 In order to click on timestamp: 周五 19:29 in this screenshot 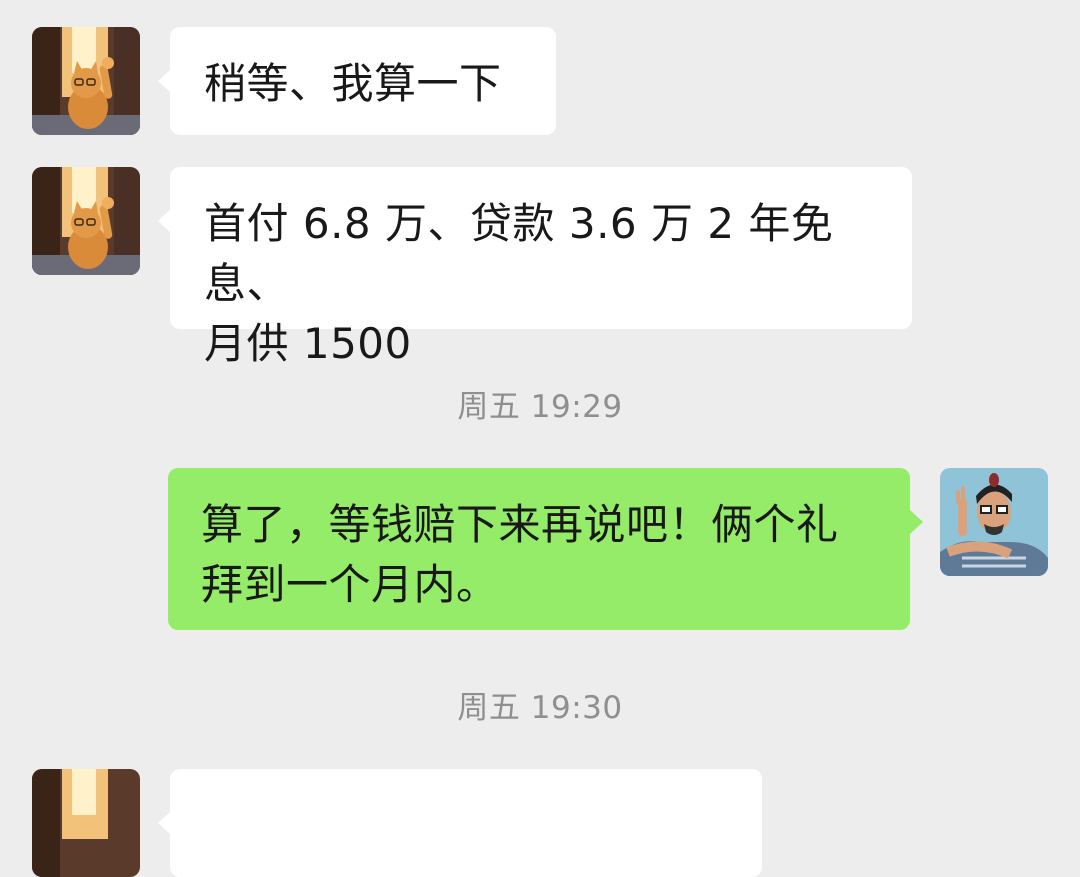, I will do `click(540, 407)`.